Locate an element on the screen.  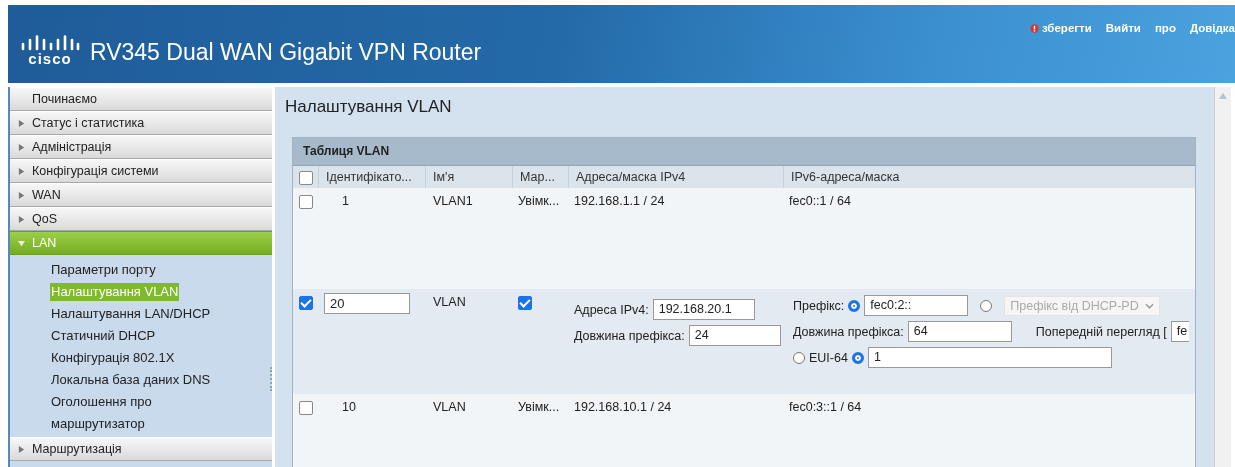
menu-item: Статус і статистика is located at coordinates (141, 123).